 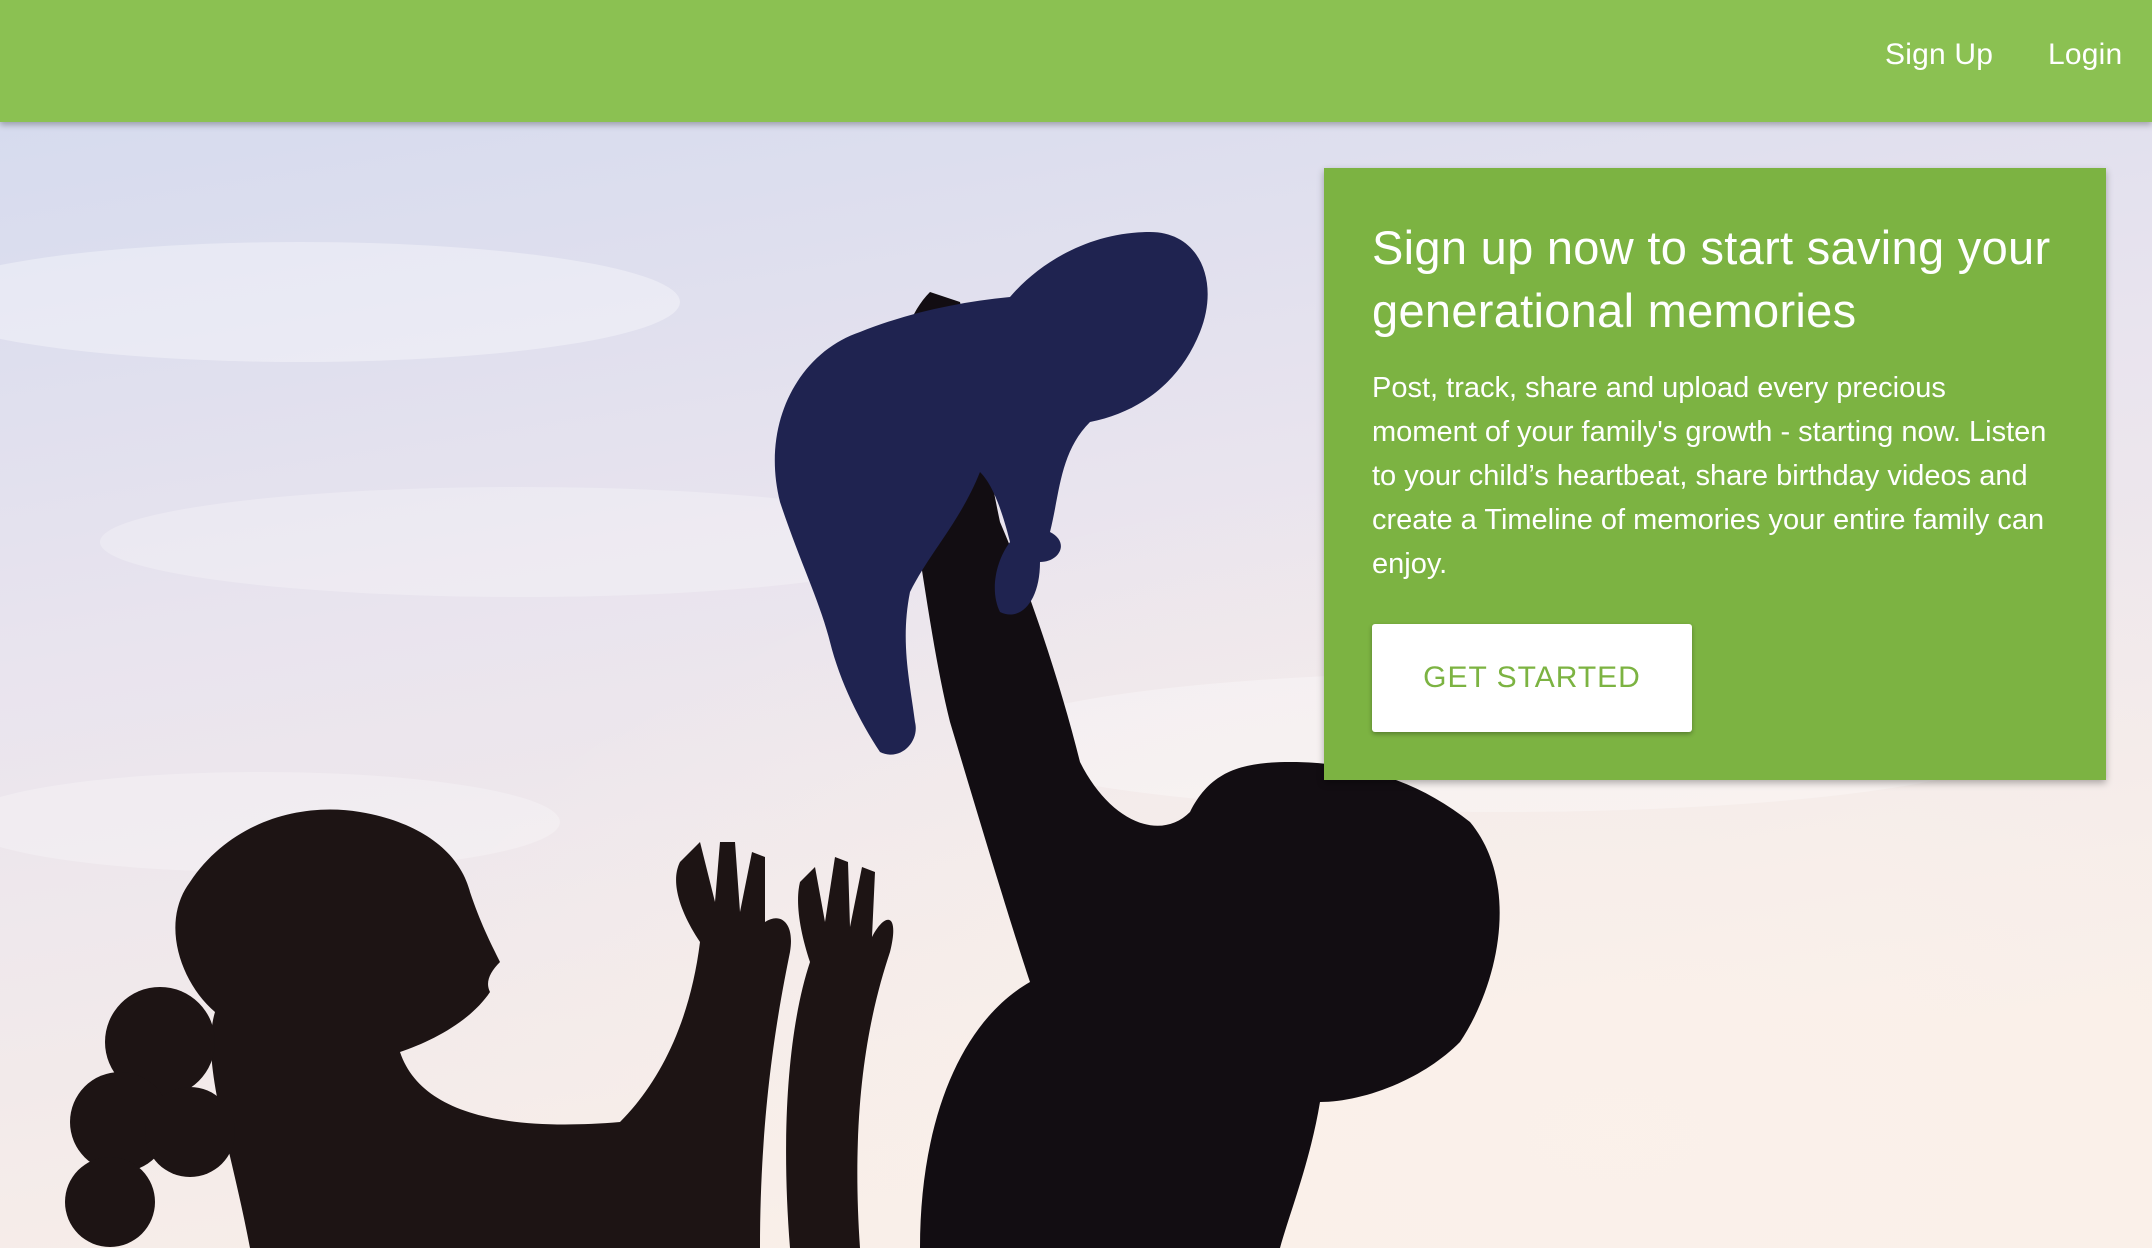 I want to click on get-started-button: GET STARTED, so click(x=1532, y=678).